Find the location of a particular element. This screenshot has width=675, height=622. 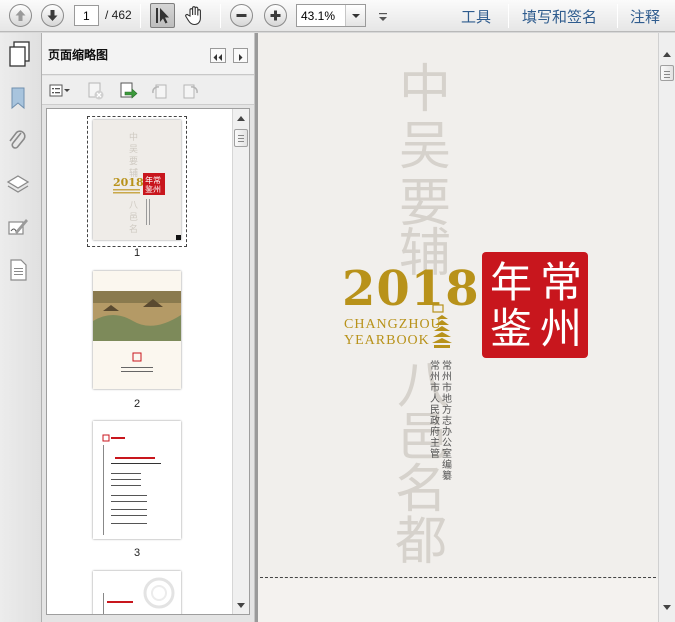

arrow-down-icon is located at coordinates (52, 15).